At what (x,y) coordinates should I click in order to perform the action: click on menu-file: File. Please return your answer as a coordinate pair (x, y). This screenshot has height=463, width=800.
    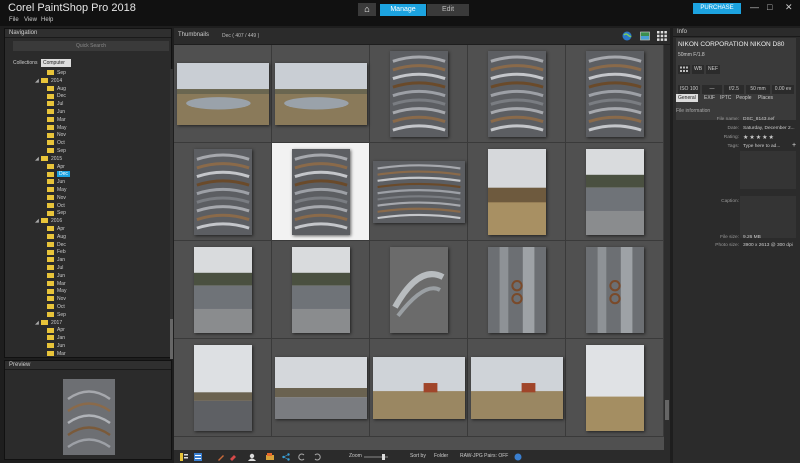
    Looking at the image, I should click on (14, 20).